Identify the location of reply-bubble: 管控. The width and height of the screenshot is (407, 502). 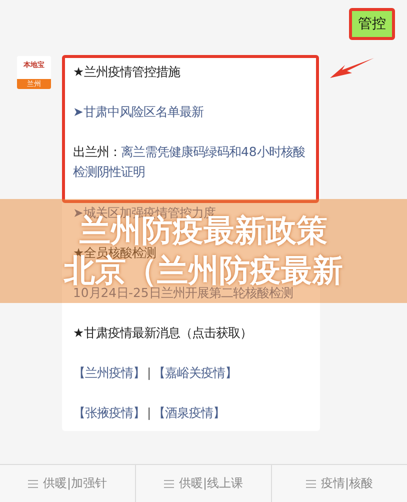
(372, 24).